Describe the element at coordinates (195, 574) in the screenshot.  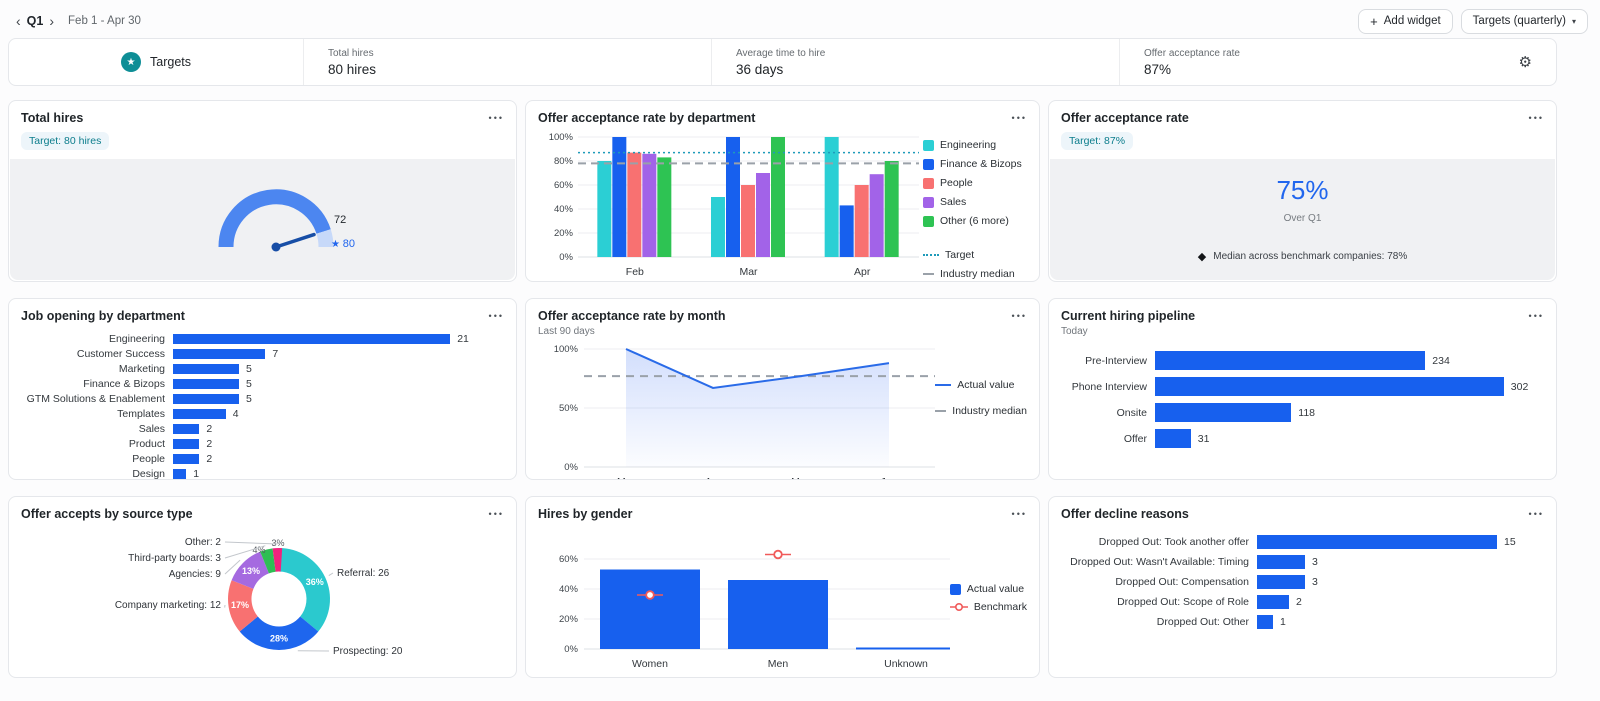
I see `callout-label: Agencies: 9` at that location.